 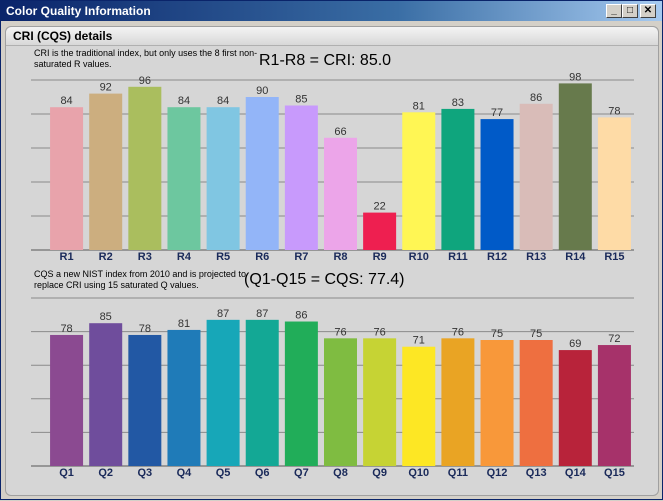 What do you see at coordinates (419, 341) in the screenshot?
I see `cqs-data-label: 71` at bounding box center [419, 341].